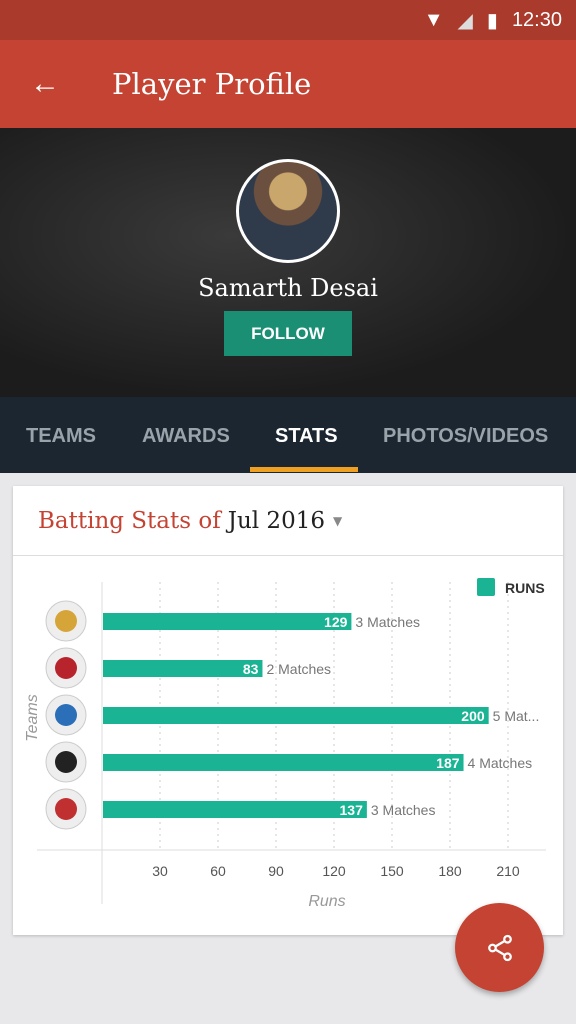 Image resolution: width=576 pixels, height=1024 pixels. What do you see at coordinates (66, 809) in the screenshot?
I see `team-logo-5-mark` at bounding box center [66, 809].